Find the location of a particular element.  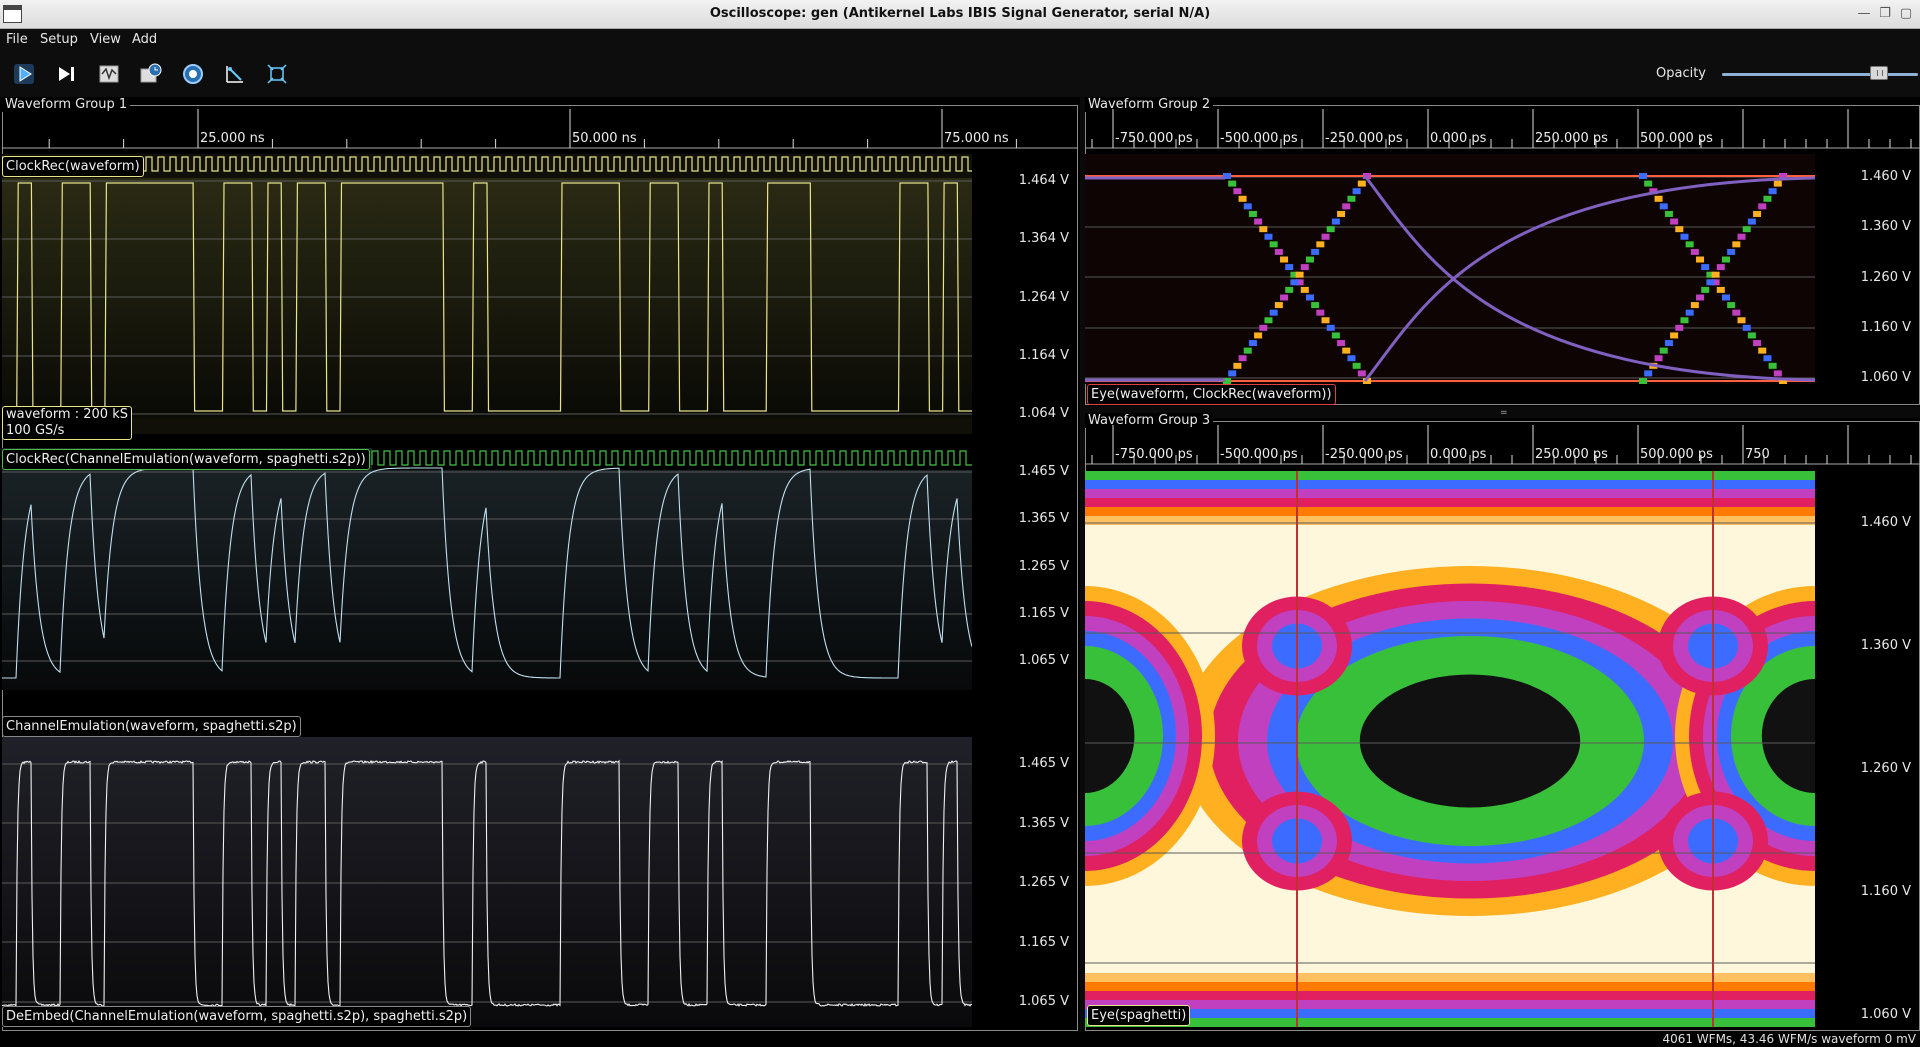

time-tick-label: 25.000 ns is located at coordinates (232, 138).